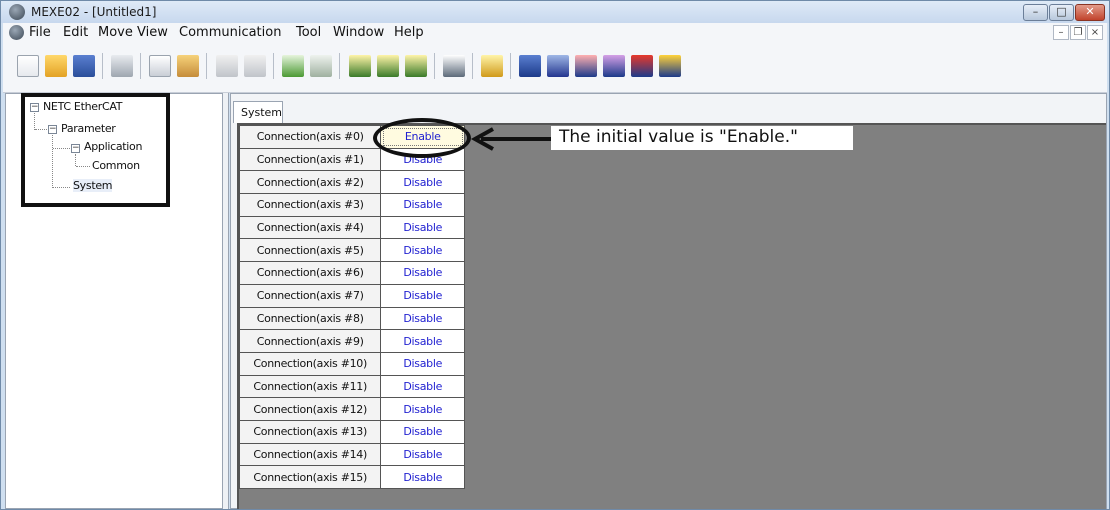  Describe the element at coordinates (1035, 12) in the screenshot. I see `minimize-button: –` at that location.